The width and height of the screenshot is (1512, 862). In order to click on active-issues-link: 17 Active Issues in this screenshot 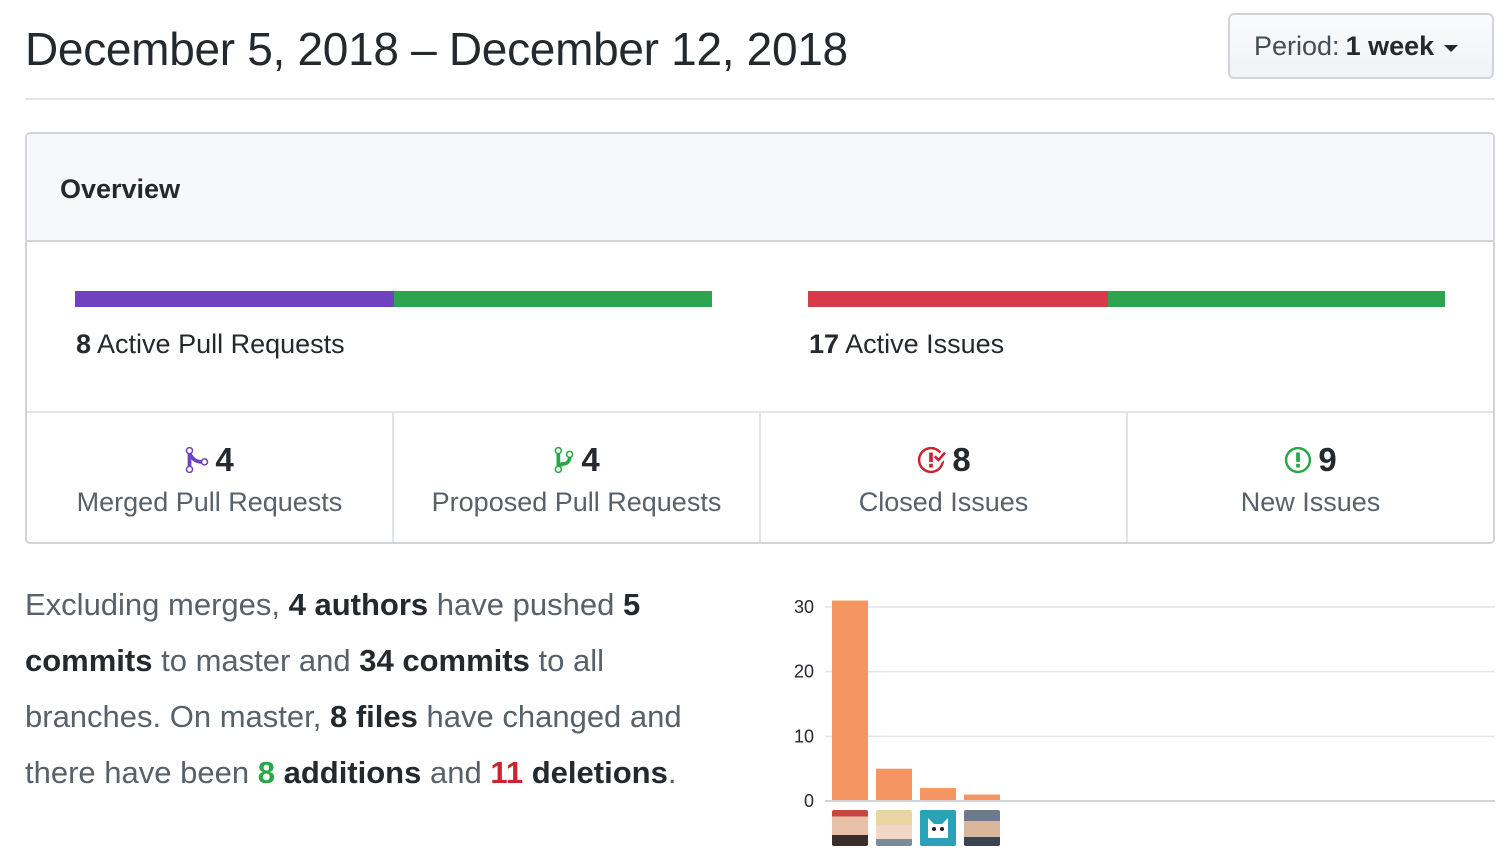, I will do `click(906, 344)`.